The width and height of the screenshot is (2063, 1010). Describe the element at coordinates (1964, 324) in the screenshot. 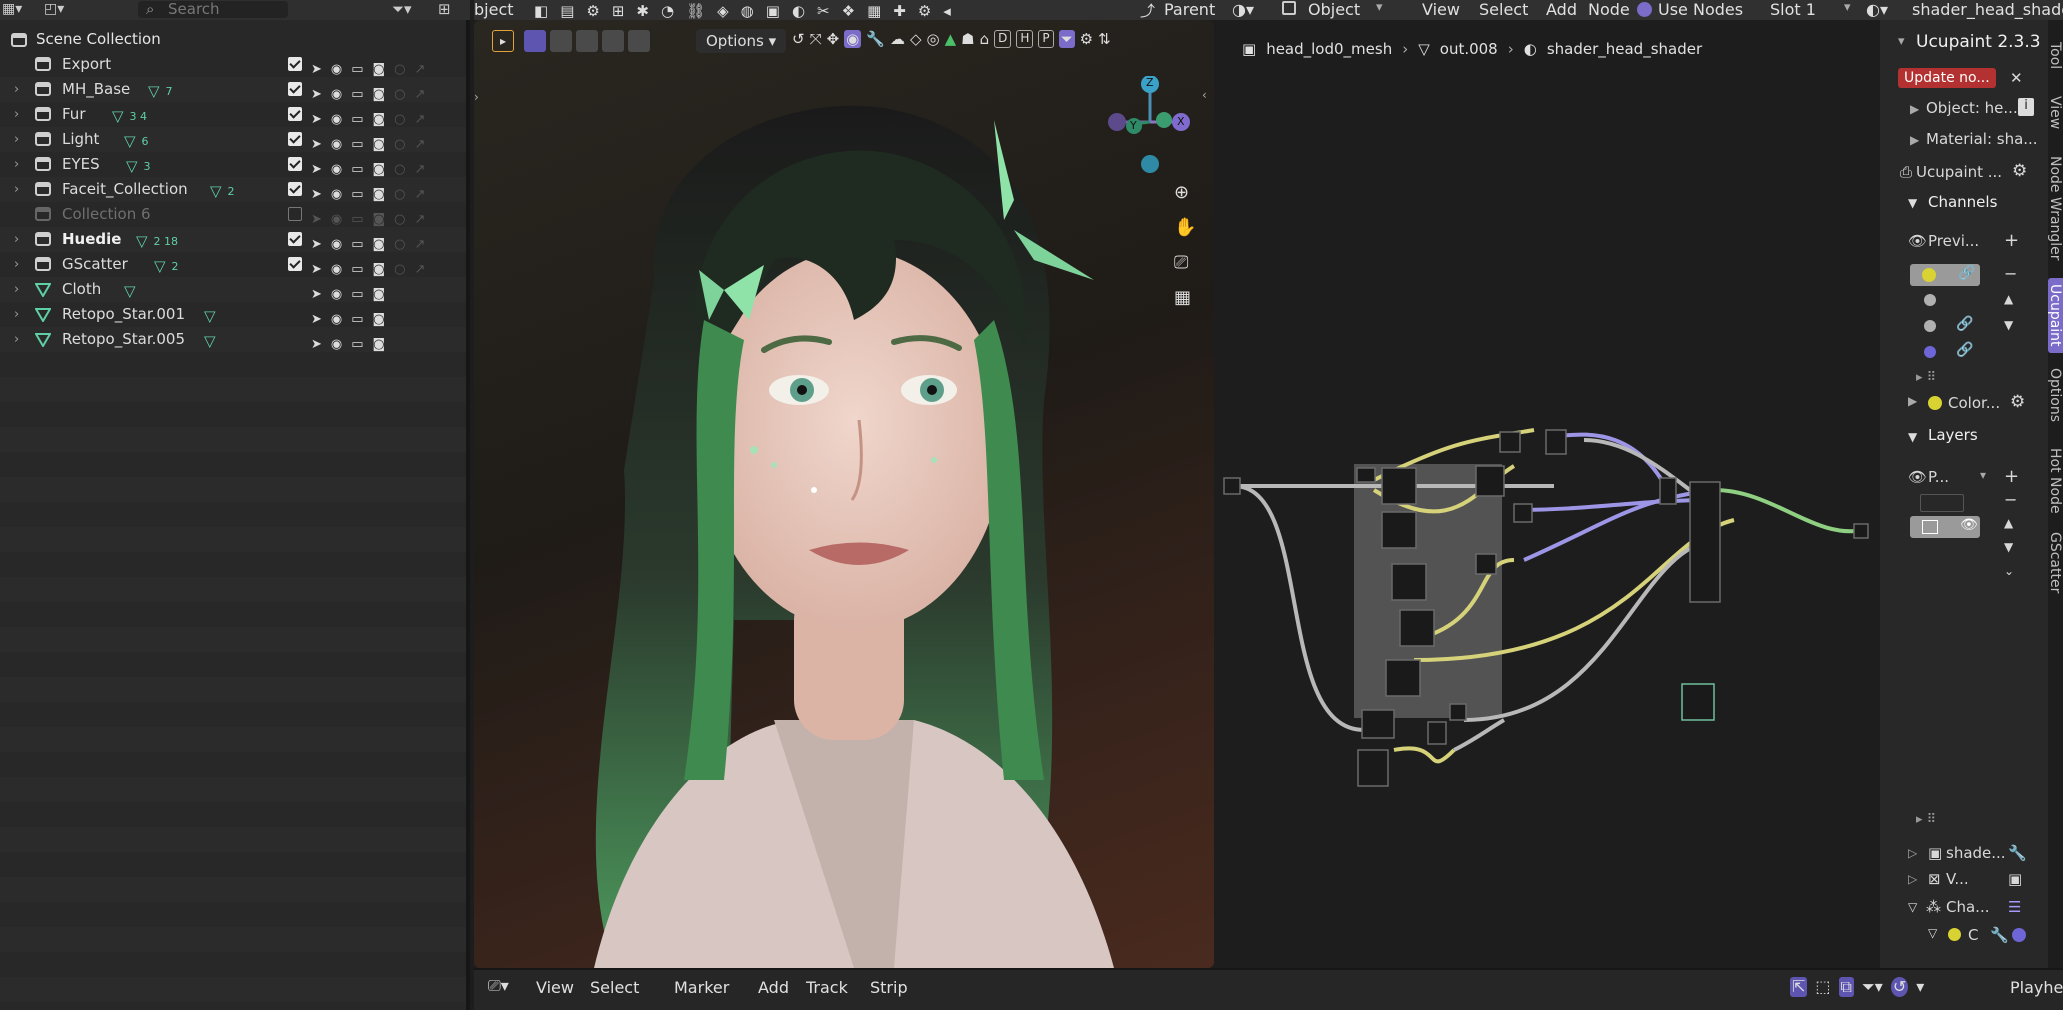

I see `link-icon: 🔗` at that location.